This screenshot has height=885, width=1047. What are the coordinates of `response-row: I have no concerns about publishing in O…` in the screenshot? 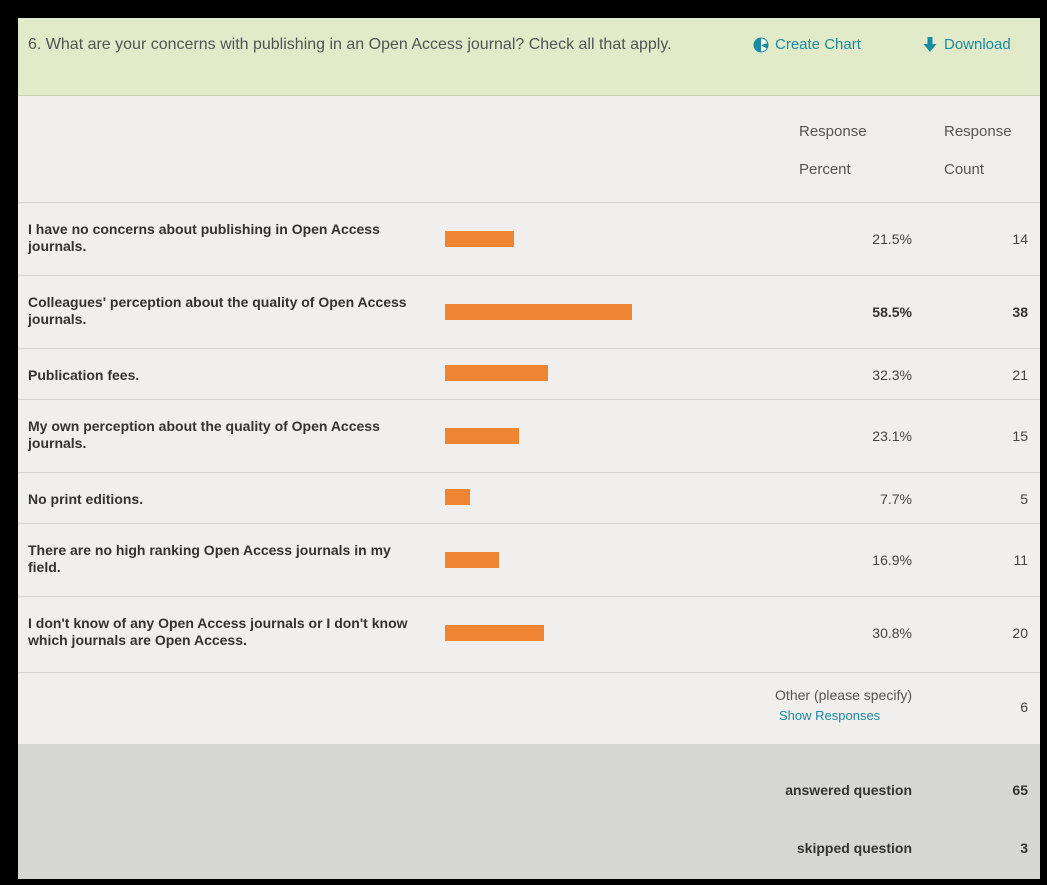 It's located at (529, 239).